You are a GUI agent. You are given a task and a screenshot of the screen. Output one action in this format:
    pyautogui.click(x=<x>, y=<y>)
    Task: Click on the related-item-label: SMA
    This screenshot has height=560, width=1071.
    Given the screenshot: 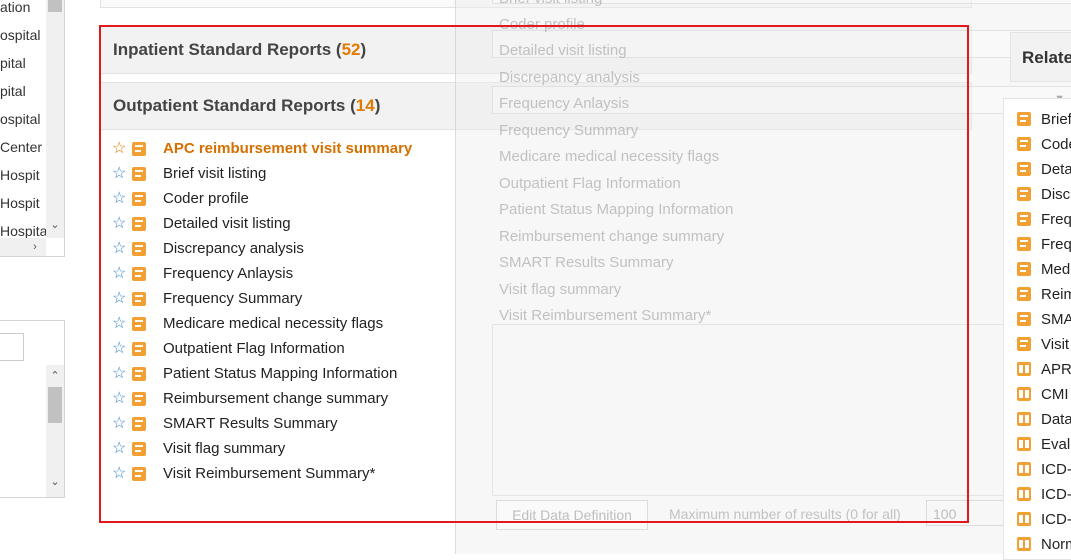 What is the action you would take?
    pyautogui.click(x=1056, y=319)
    